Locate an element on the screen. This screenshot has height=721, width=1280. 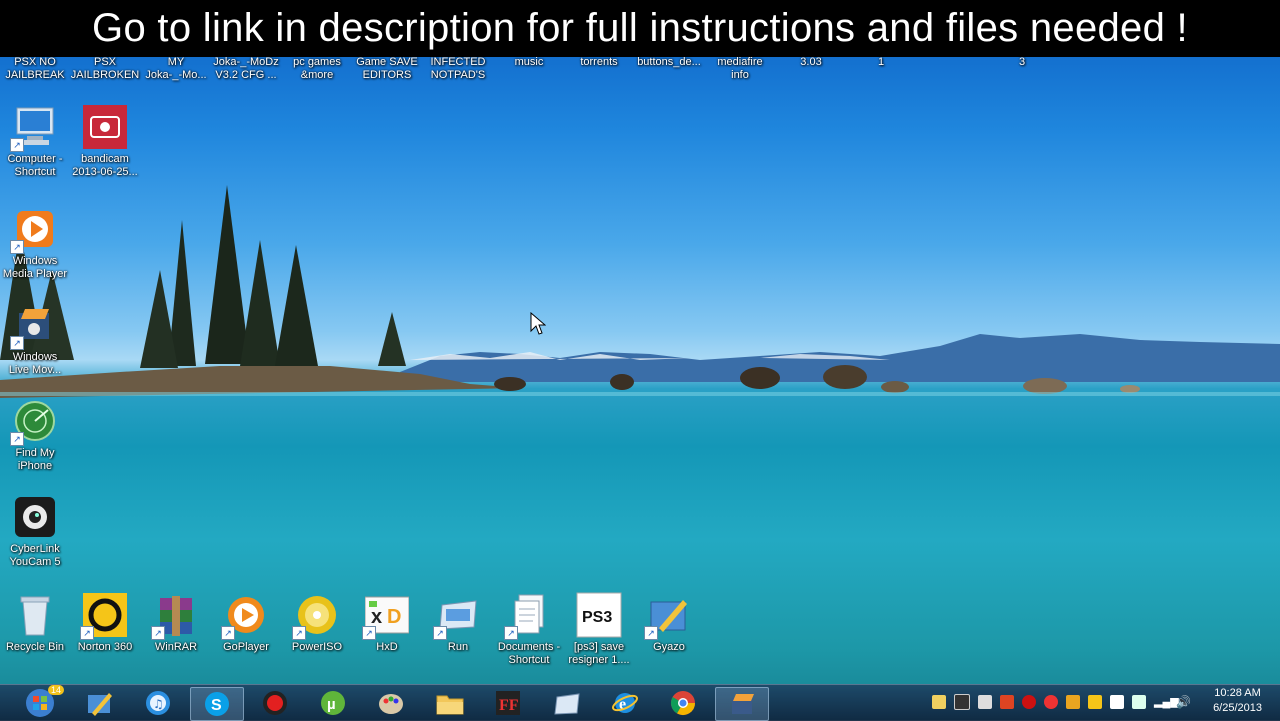
desktop-icon-label: CyberLink YouCam 5 is located at coordinates (35, 555).